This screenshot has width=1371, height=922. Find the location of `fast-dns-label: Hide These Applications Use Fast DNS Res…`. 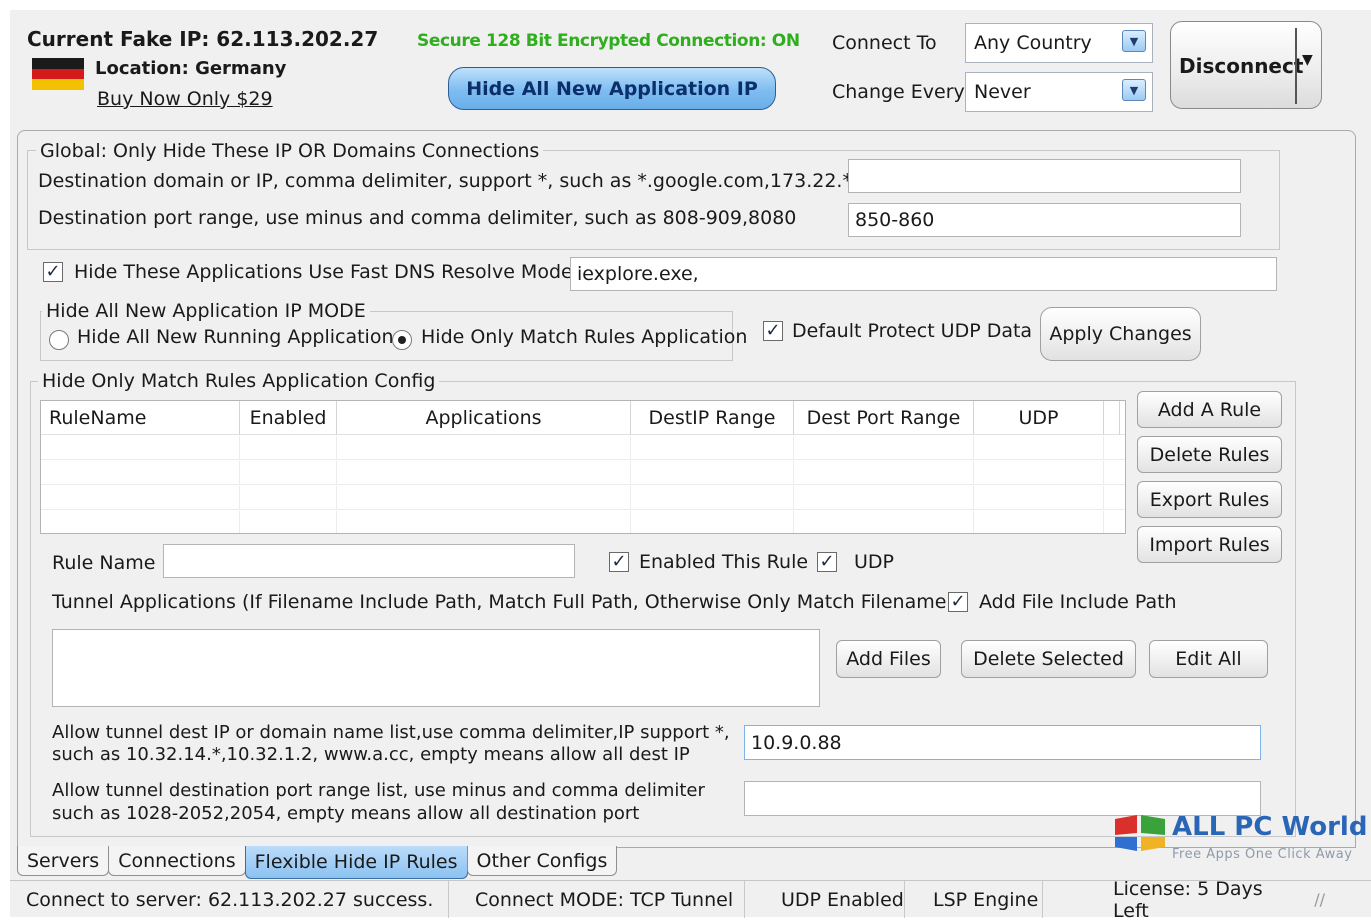

fast-dns-label: Hide These Applications Use Fast DNS Res… is located at coordinates (323, 272).